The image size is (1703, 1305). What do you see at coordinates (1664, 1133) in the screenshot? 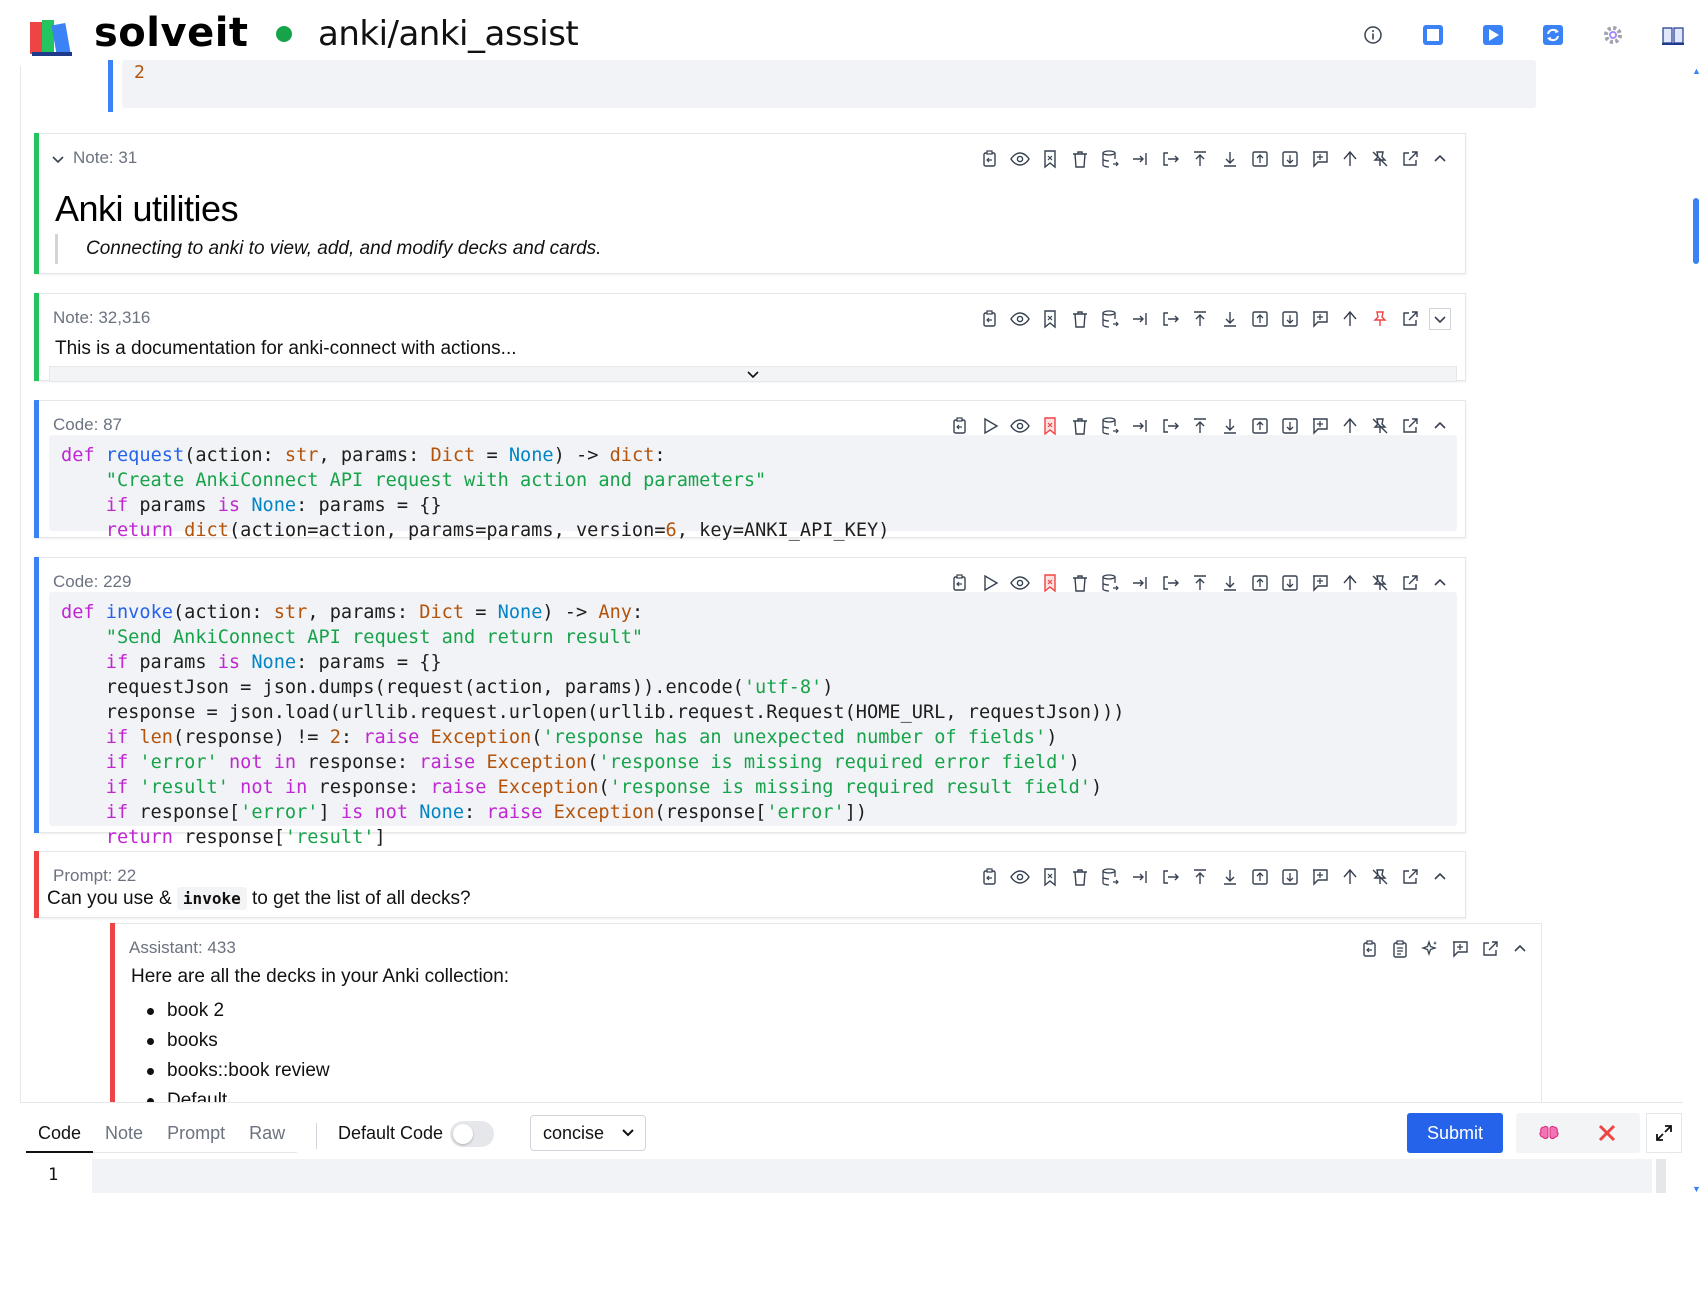
I see `expand-editor-button` at bounding box center [1664, 1133].